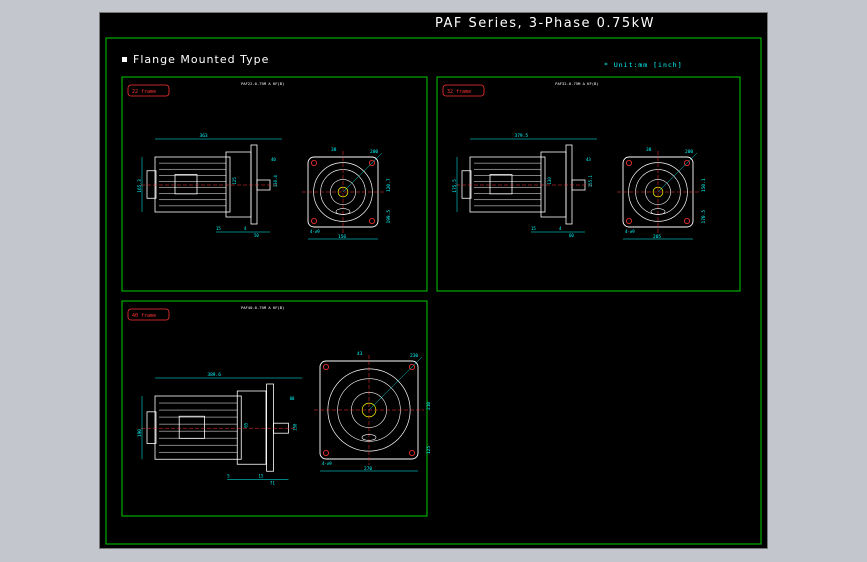 The height and width of the screenshot is (562, 867). Describe the element at coordinates (576, 83) in the screenshot. I see `model-label: PAF32-0.75M A KF(B)` at that location.